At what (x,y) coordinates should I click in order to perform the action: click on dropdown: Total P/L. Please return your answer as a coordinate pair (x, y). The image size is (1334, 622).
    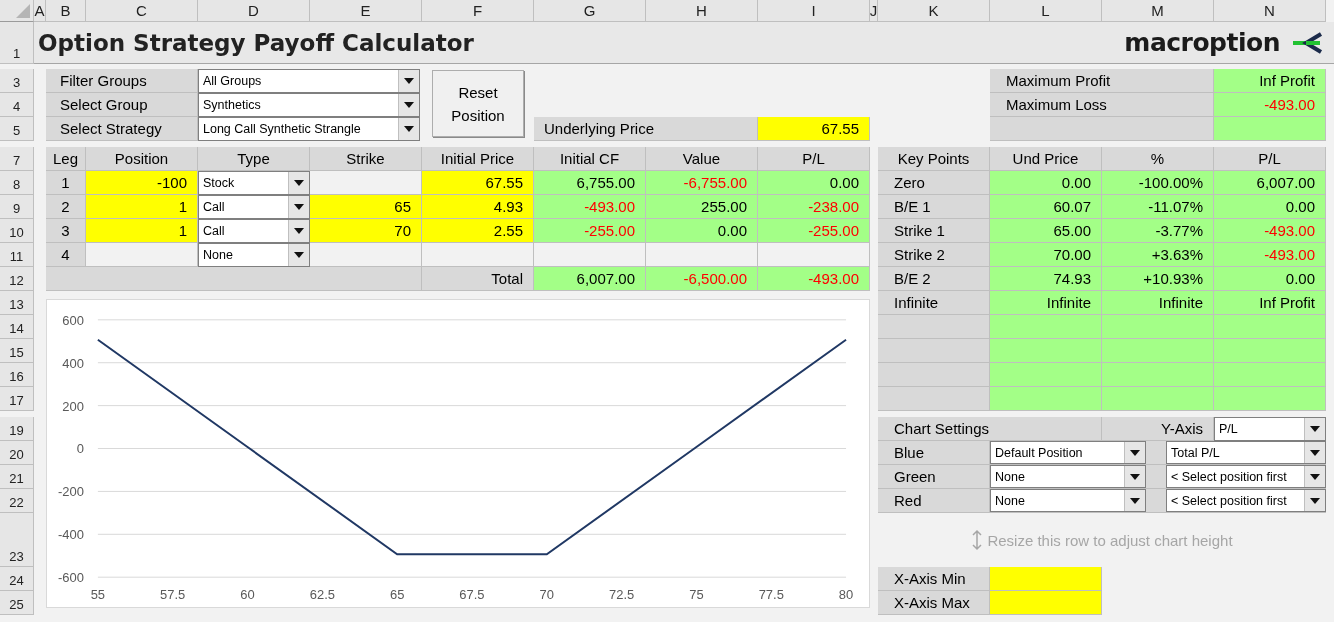
    Looking at the image, I should click on (1246, 452).